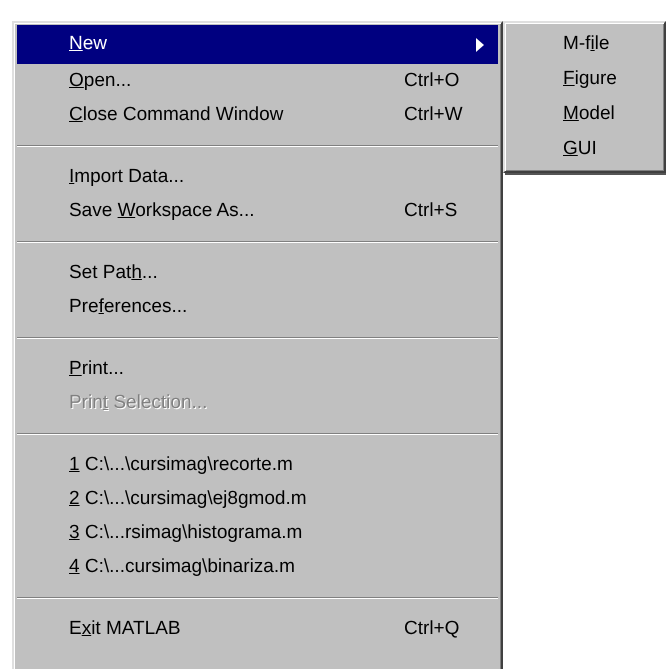 This screenshot has height=669, width=666. What do you see at coordinates (257, 567) in the screenshot?
I see `menu-item: 4 C:\...cursimag\binariza.m` at bounding box center [257, 567].